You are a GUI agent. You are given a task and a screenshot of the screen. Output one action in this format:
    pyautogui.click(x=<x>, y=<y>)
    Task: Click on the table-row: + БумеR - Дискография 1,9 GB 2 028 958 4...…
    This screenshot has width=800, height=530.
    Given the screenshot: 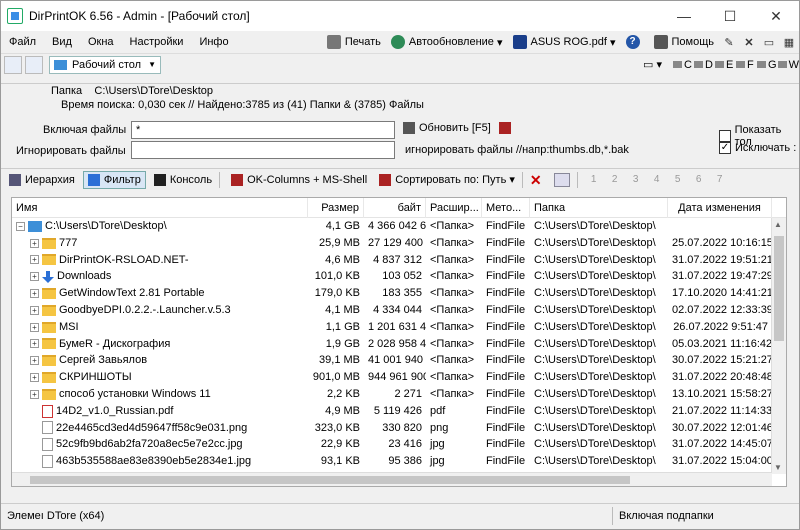 What is the action you would take?
    pyautogui.click(x=399, y=344)
    